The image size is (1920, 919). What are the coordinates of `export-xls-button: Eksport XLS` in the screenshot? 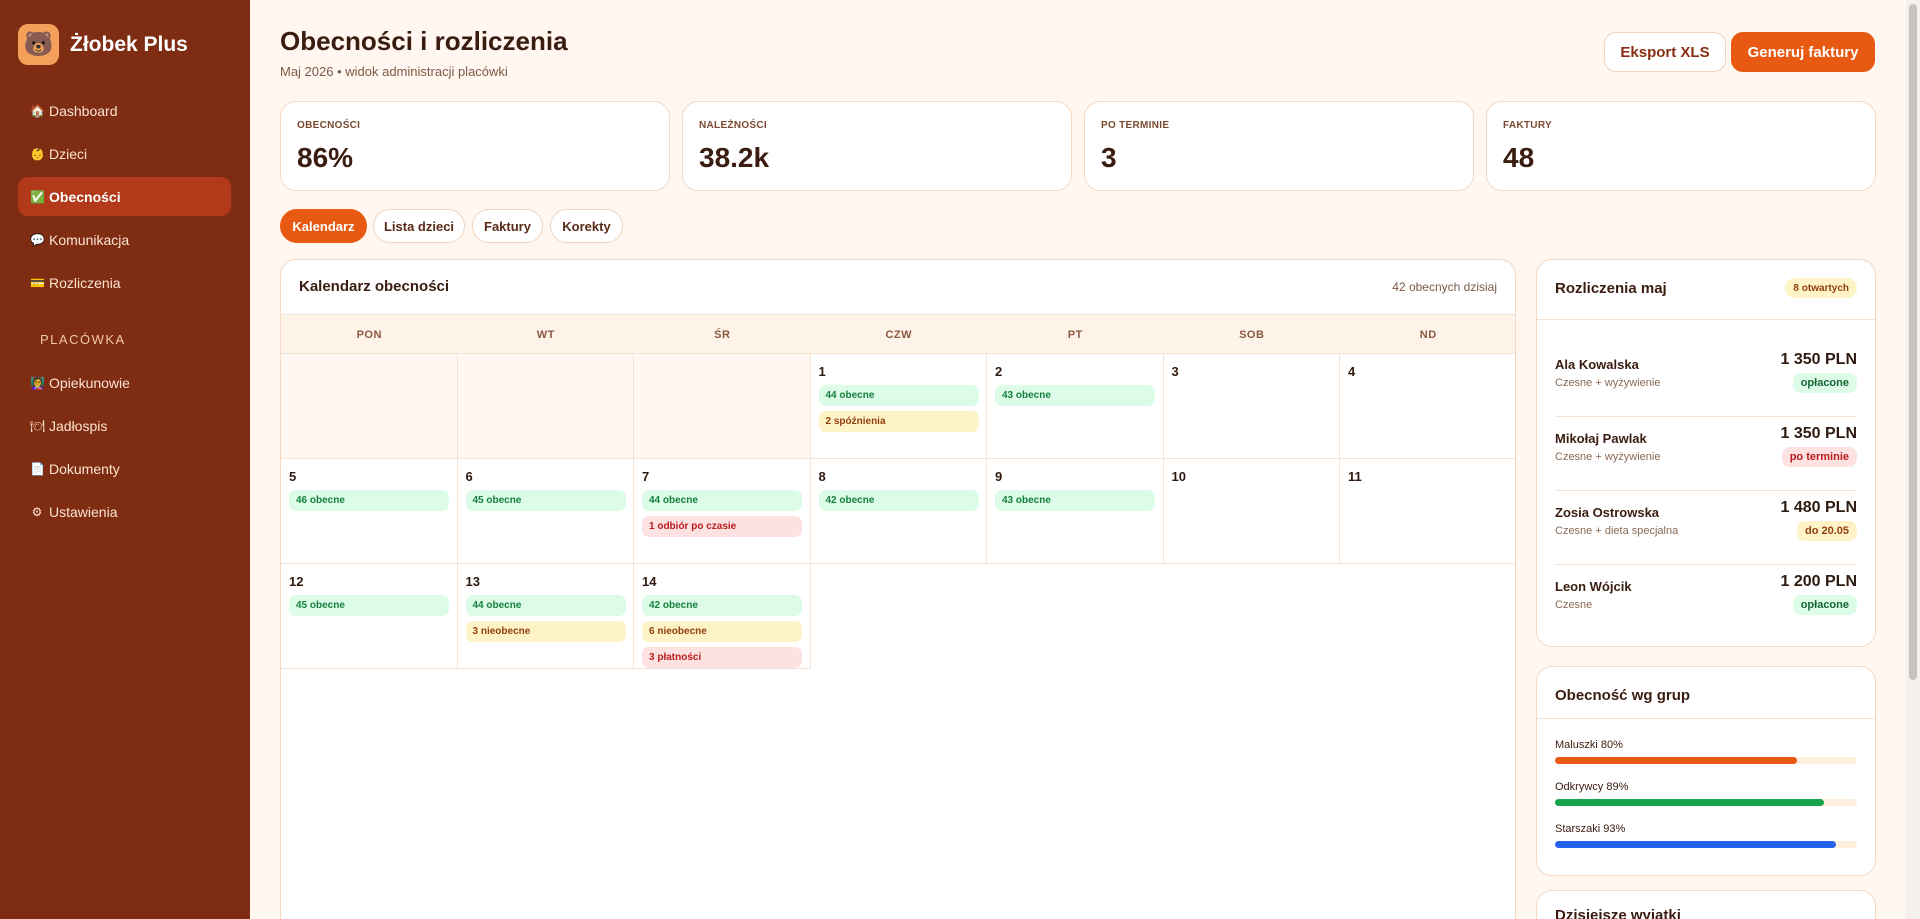 It's located at (1665, 52).